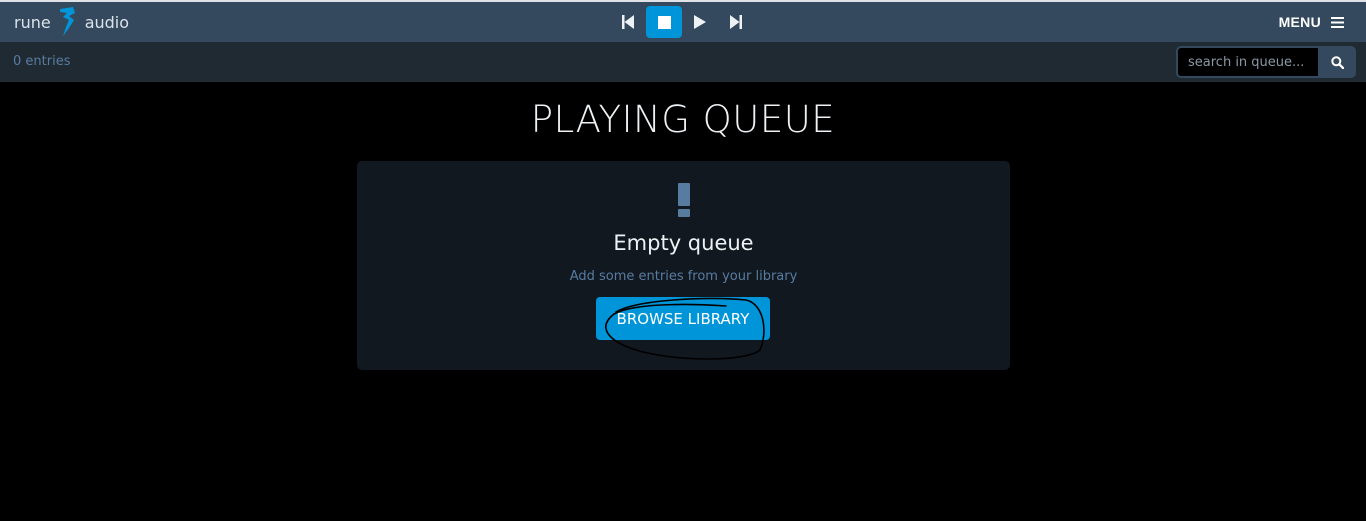  I want to click on empty-queue-title: Empty queue, so click(683, 243).